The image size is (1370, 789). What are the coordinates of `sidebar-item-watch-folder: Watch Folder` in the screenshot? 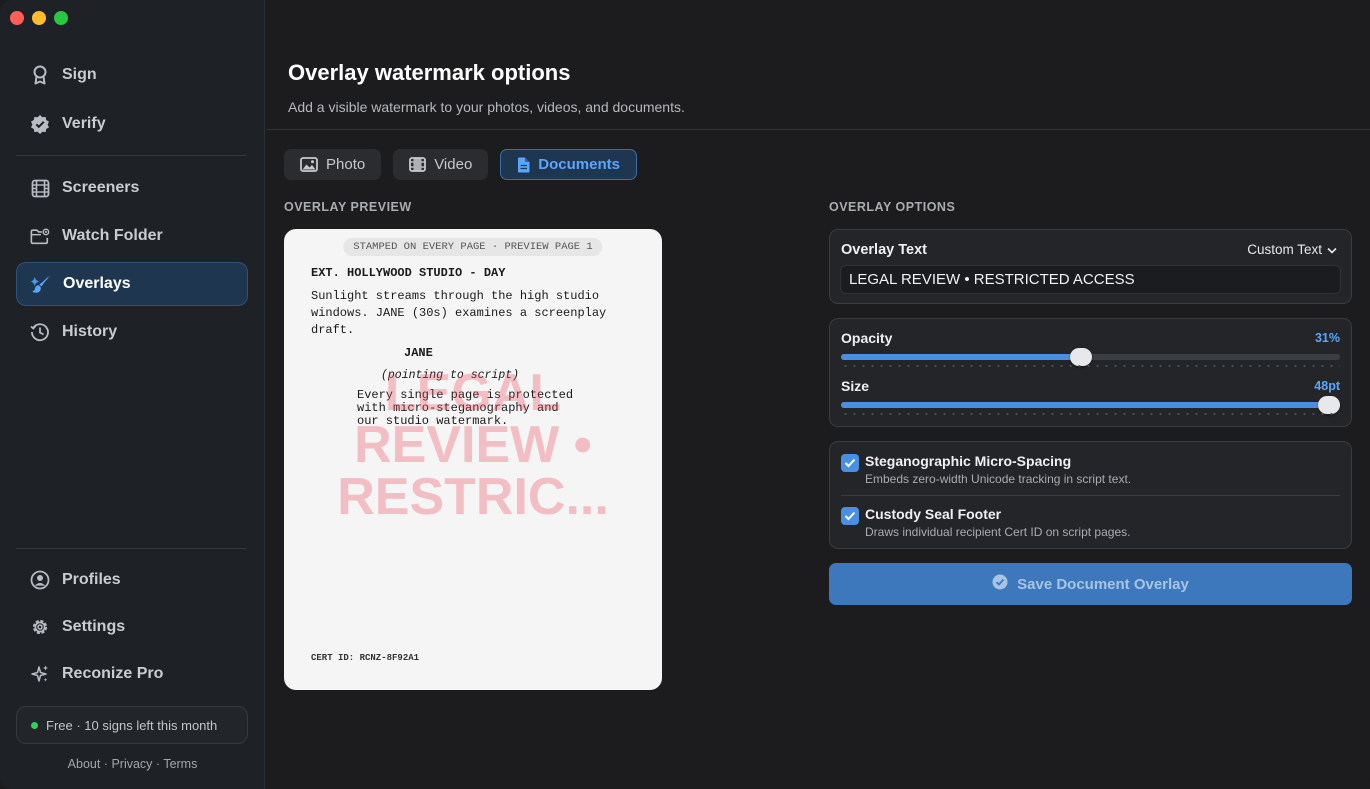 It's located at (132, 236).